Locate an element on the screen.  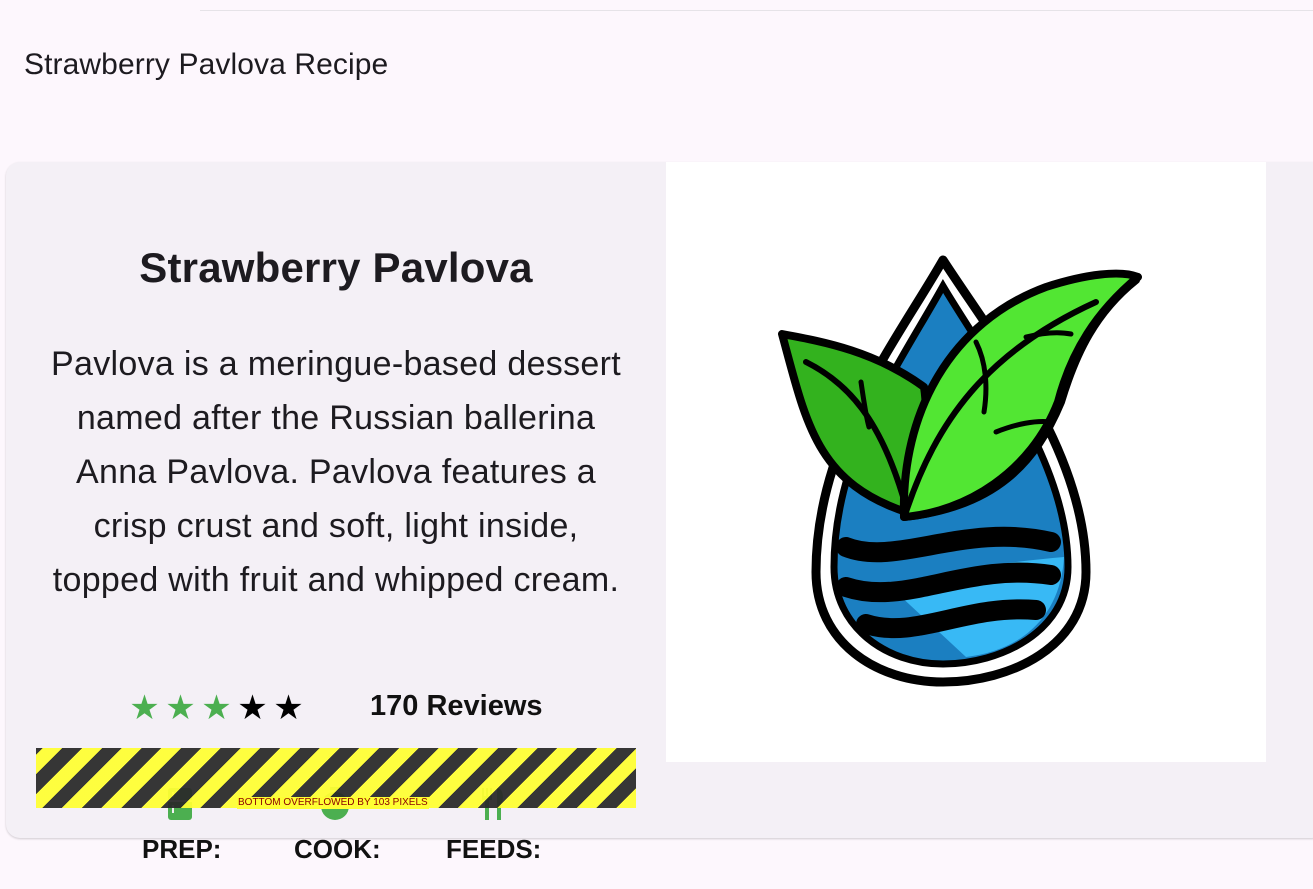
leaf-water-drop-logo is located at coordinates (960, 471).